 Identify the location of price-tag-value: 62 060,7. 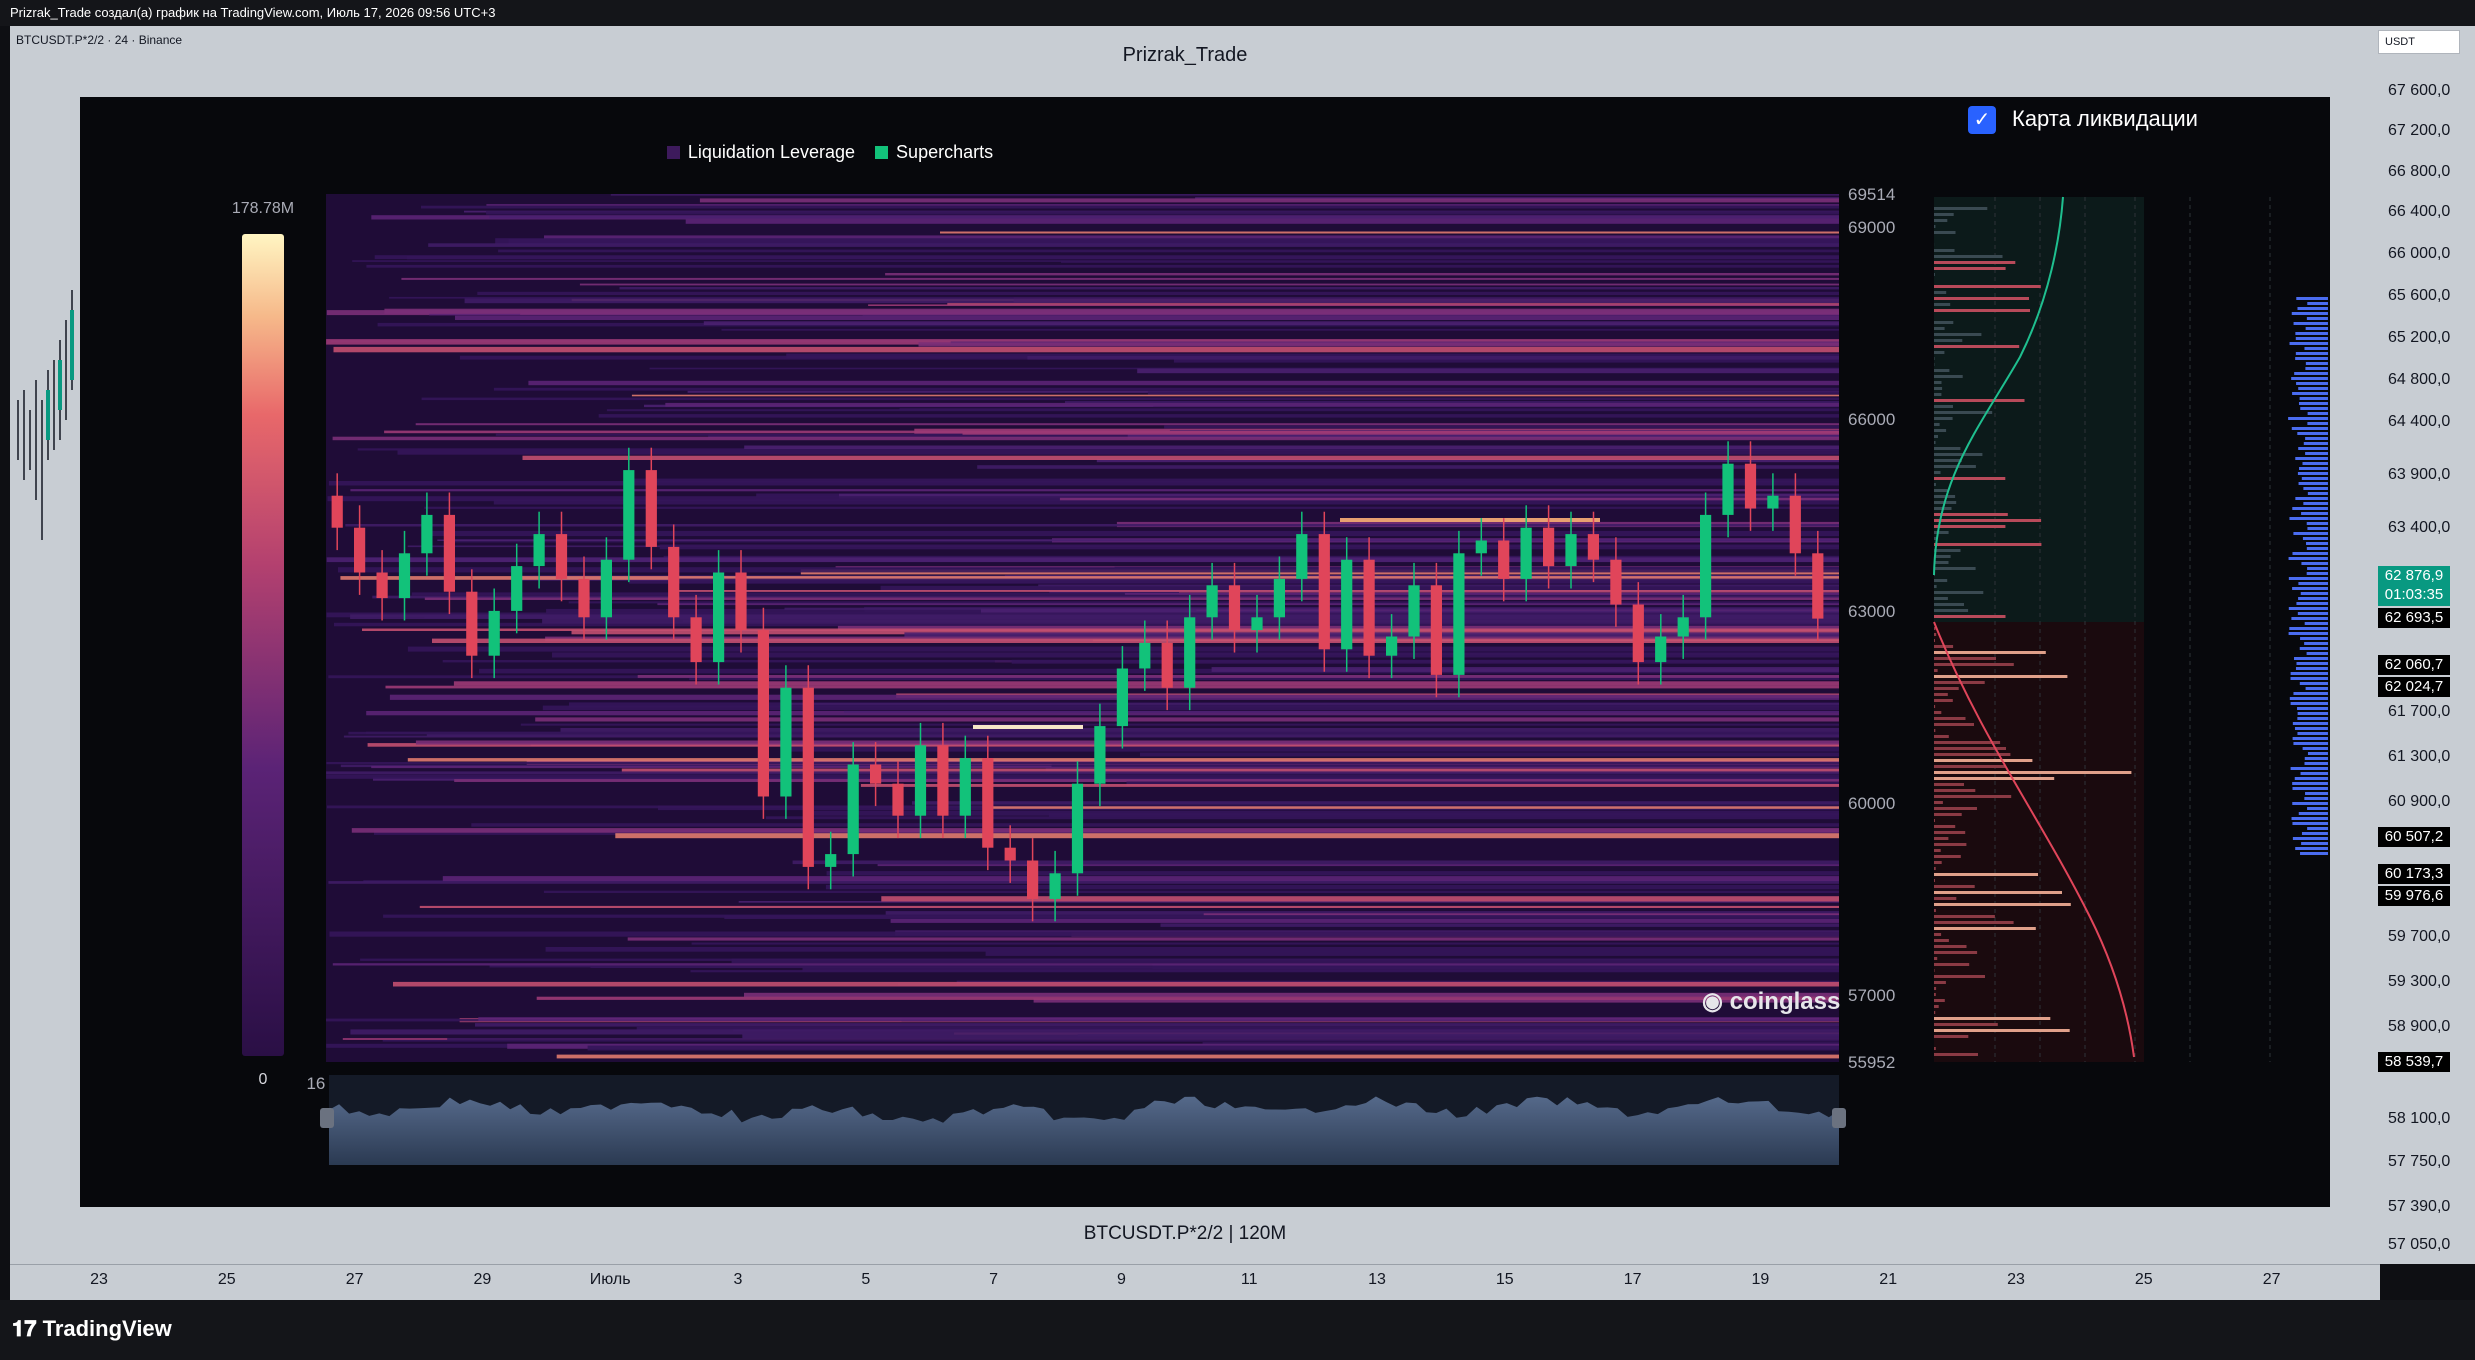
(2414, 664).